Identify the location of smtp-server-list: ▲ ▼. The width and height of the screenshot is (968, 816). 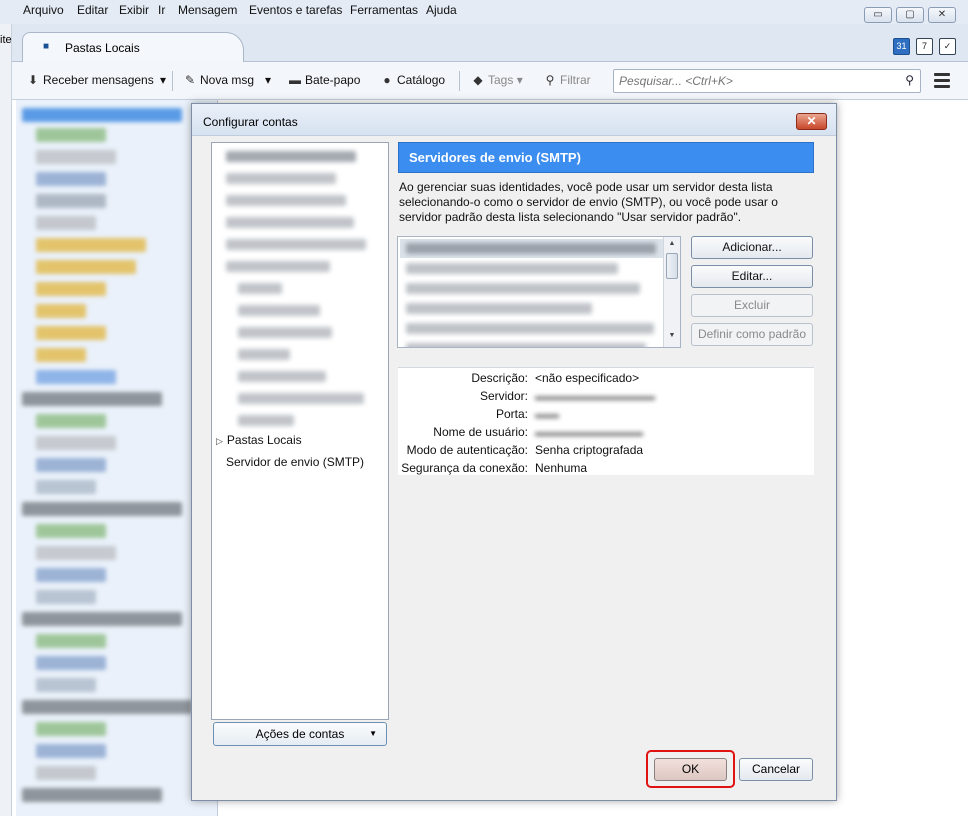
(539, 292).